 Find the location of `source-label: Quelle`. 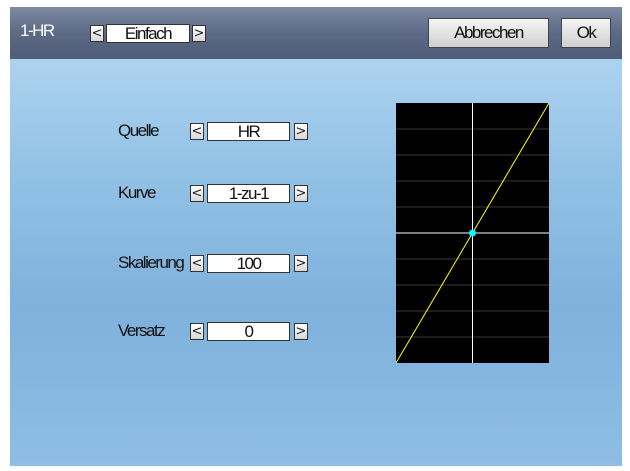

source-label: Quelle is located at coordinates (139, 130).